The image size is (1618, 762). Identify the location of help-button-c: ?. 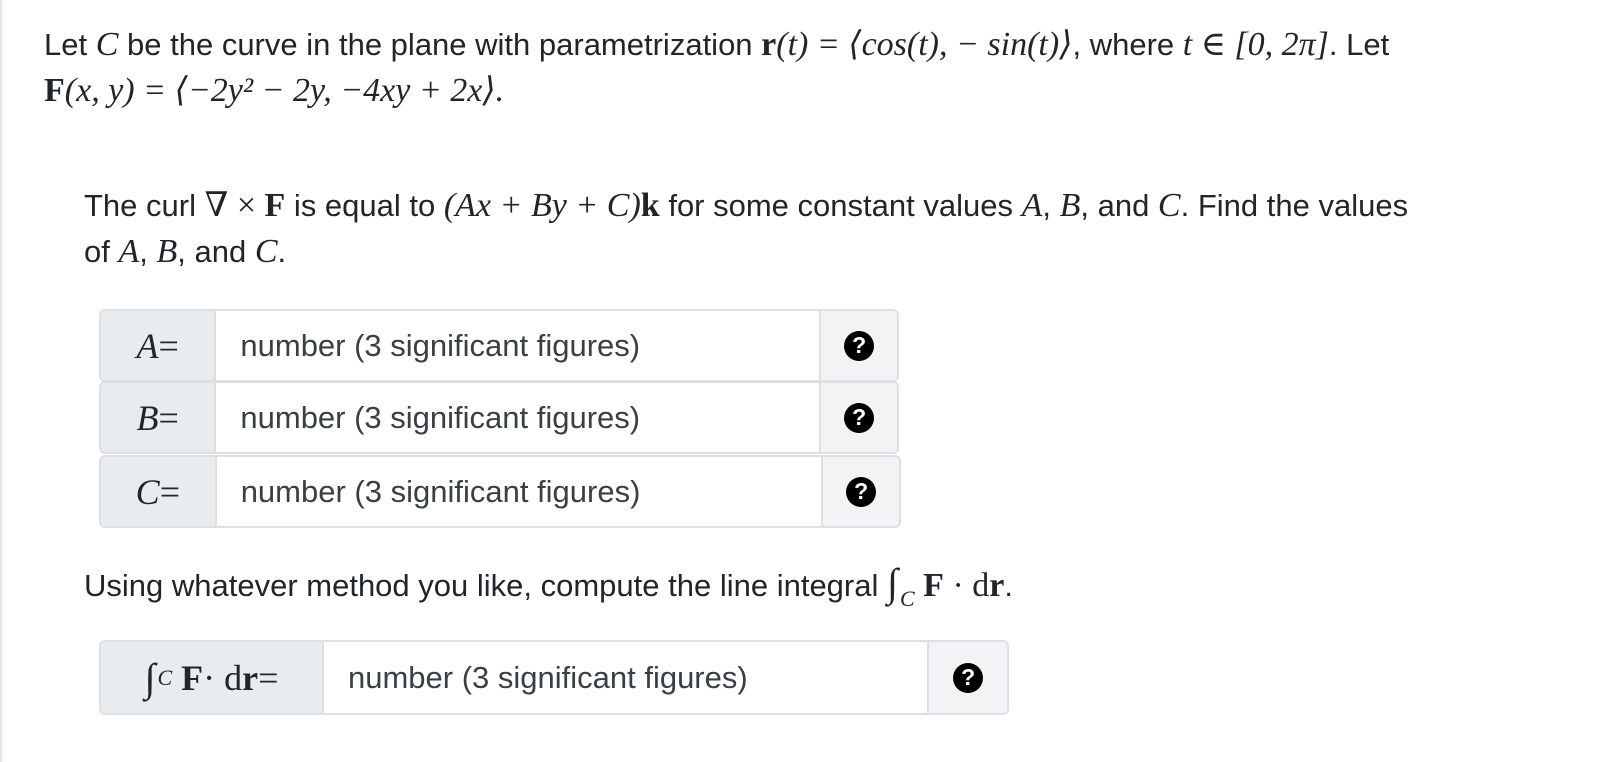
(860, 491).